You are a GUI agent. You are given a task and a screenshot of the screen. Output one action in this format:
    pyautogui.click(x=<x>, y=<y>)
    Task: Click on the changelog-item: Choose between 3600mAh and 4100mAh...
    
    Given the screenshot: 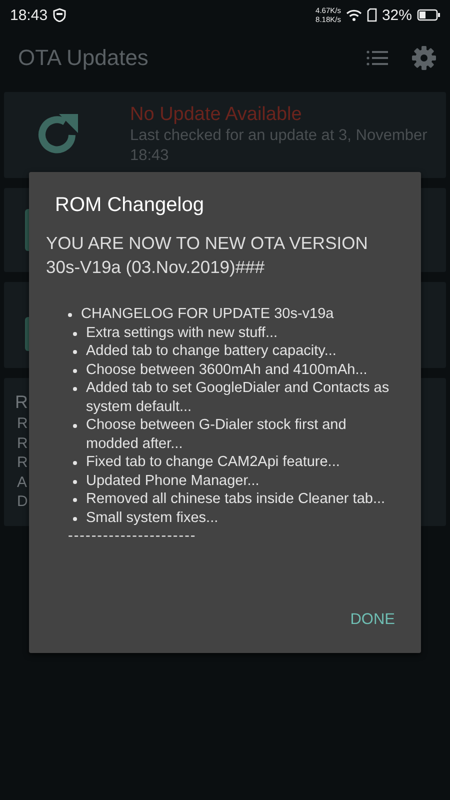 What is the action you would take?
    pyautogui.click(x=227, y=369)
    